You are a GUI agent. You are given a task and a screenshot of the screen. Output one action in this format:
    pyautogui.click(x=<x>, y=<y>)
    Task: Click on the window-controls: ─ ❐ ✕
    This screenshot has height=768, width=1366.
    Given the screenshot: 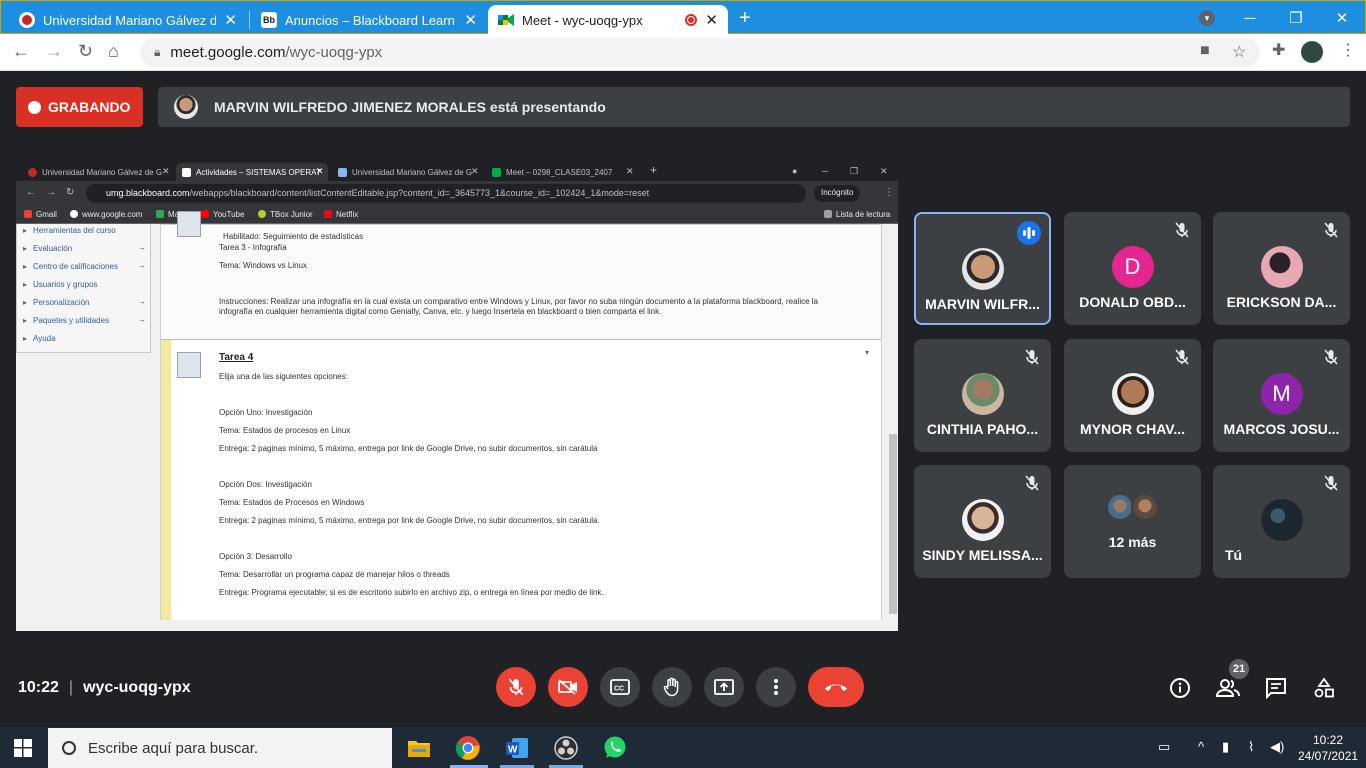 What is the action you would take?
    pyautogui.click(x=1296, y=18)
    